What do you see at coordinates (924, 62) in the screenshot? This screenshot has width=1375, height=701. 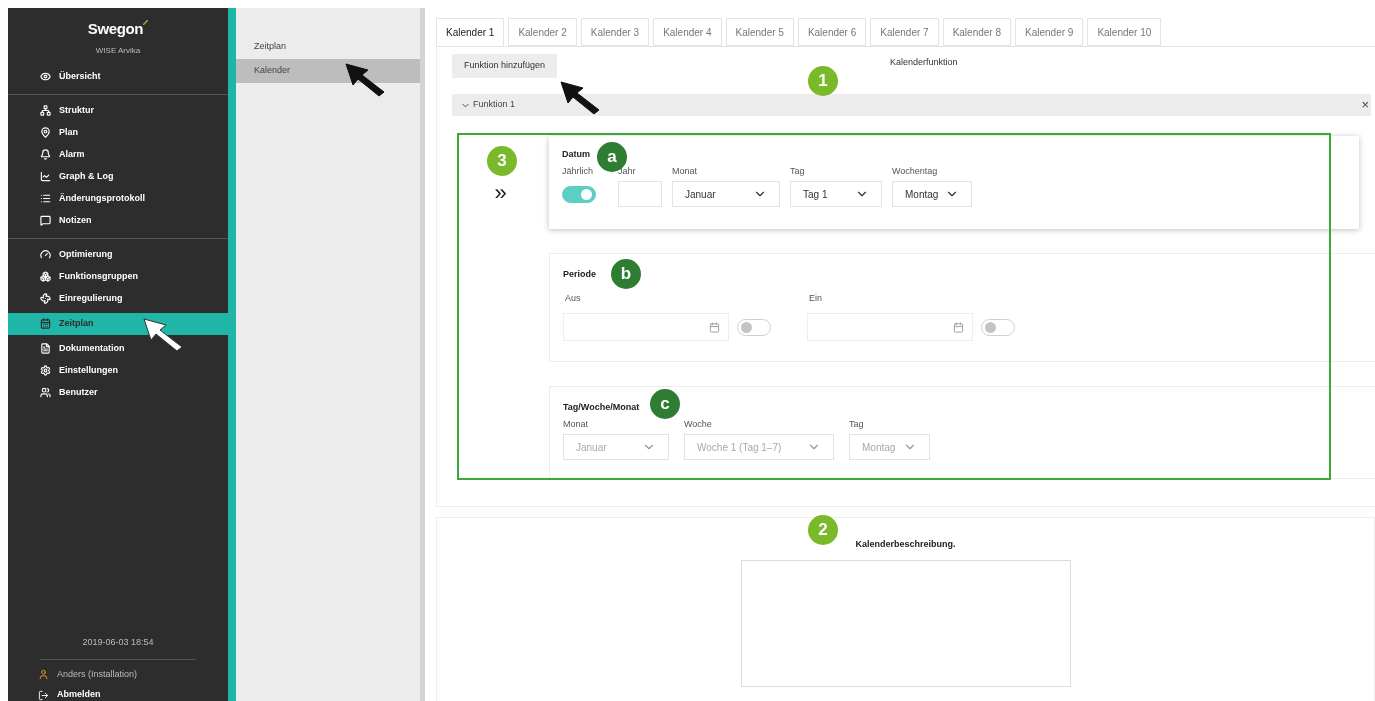 I see `section-title: Kalenderfunktion` at bounding box center [924, 62].